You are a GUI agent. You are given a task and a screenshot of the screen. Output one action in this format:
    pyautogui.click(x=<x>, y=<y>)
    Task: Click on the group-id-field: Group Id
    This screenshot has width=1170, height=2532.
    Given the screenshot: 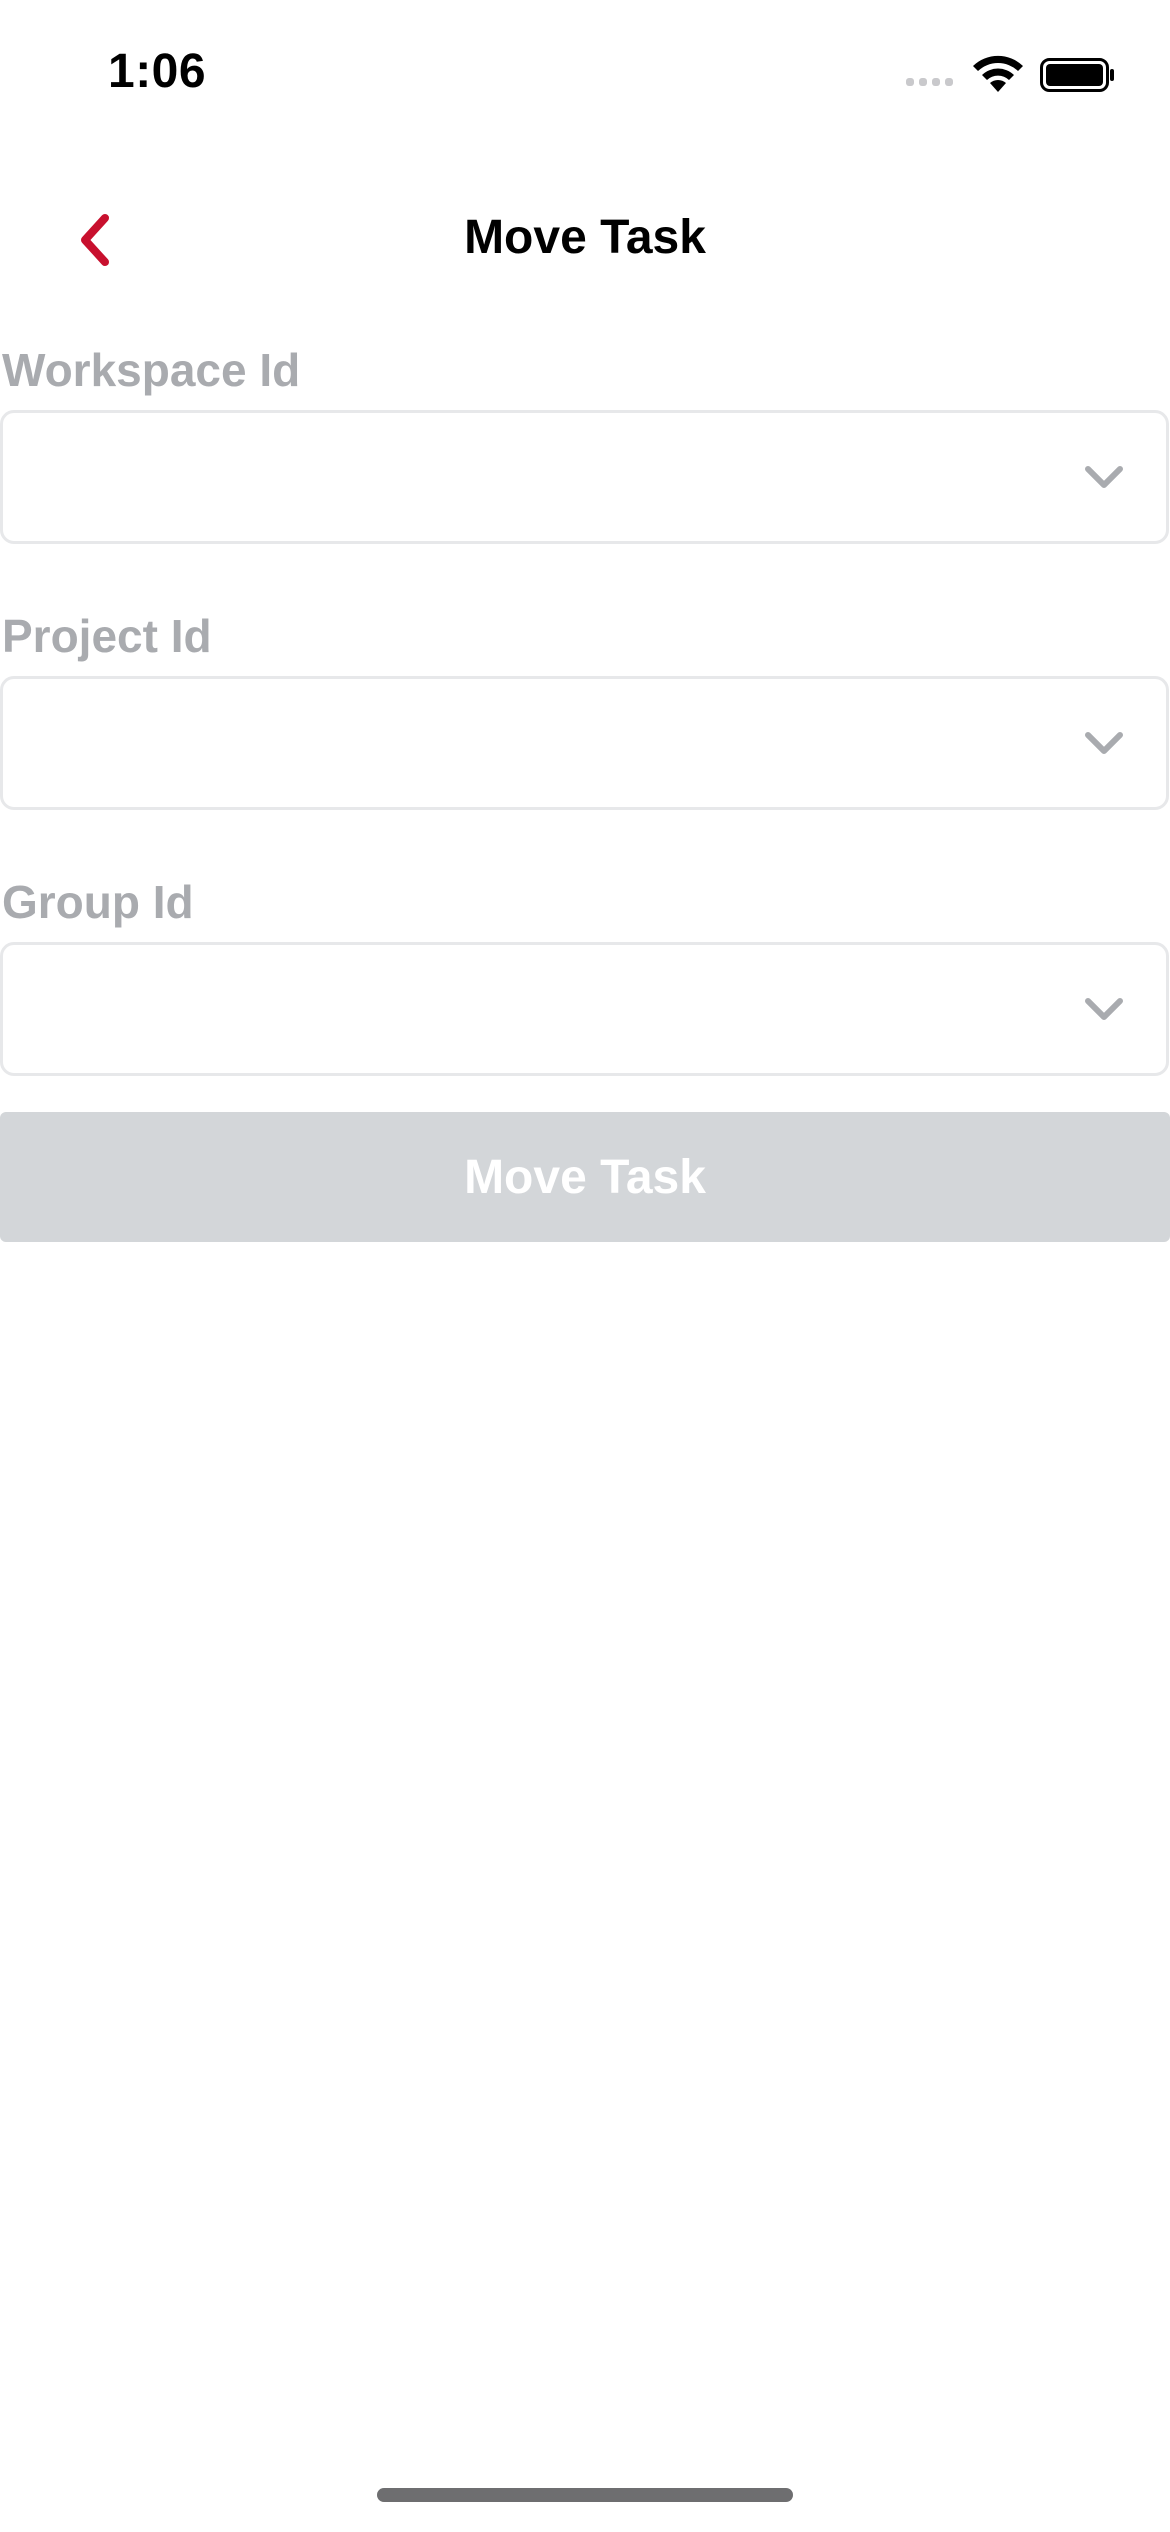 What is the action you would take?
    pyautogui.click(x=585, y=969)
    